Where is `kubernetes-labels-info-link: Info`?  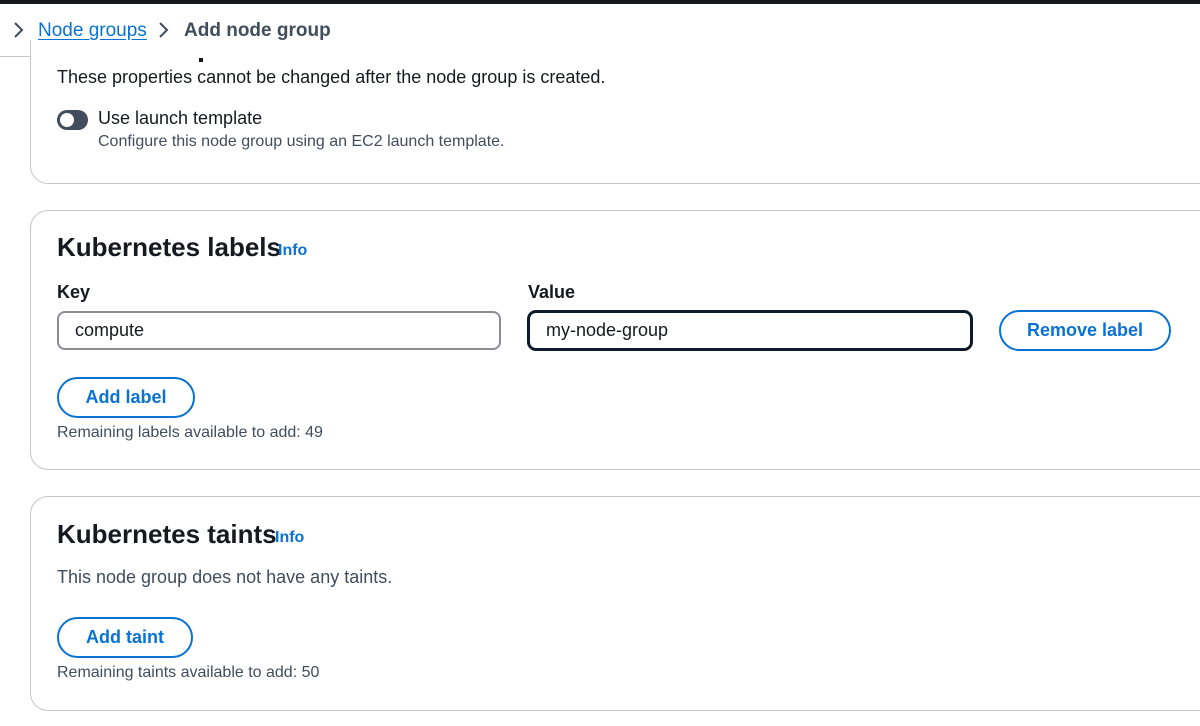
kubernetes-labels-info-link: Info is located at coordinates (292, 251).